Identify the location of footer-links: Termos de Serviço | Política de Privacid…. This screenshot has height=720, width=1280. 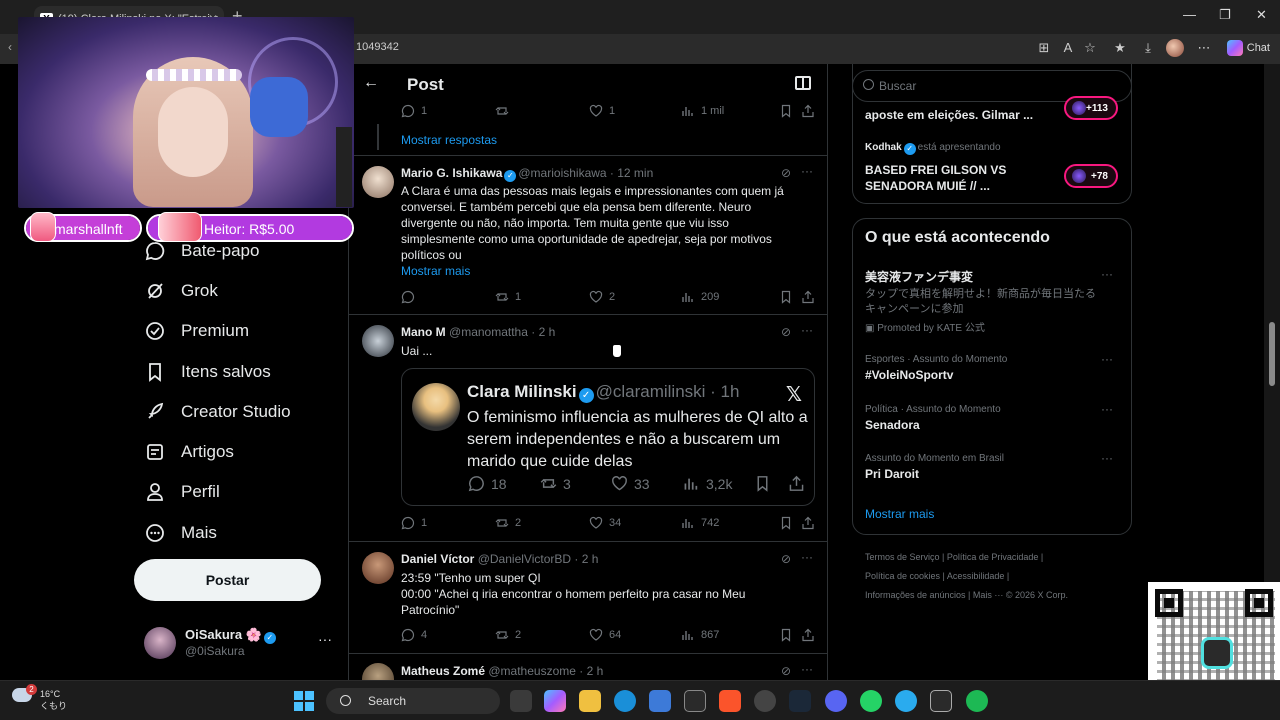
(995, 557).